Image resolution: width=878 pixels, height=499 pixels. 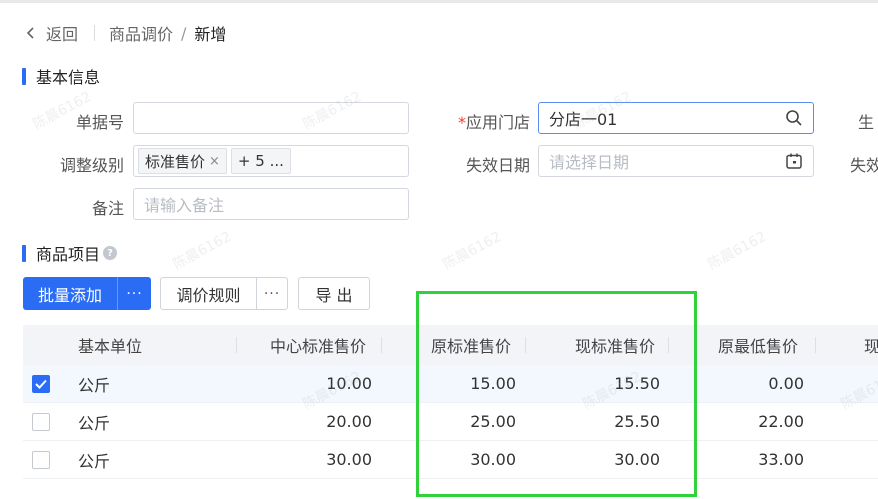 I want to click on batch-add-more-button: ···, so click(x=134, y=293).